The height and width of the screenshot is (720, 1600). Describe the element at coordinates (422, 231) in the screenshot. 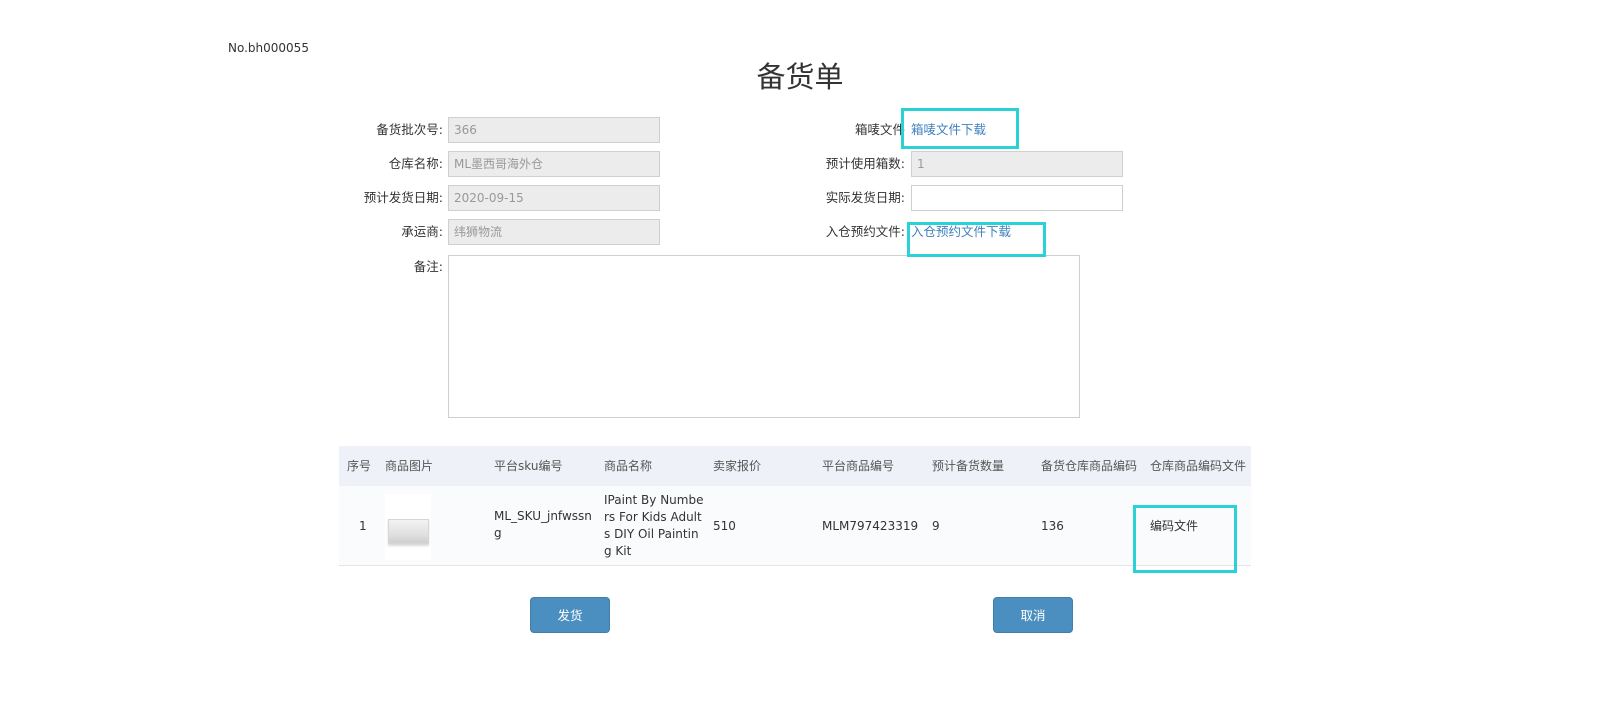

I see `carrier-label: 承运商:` at that location.